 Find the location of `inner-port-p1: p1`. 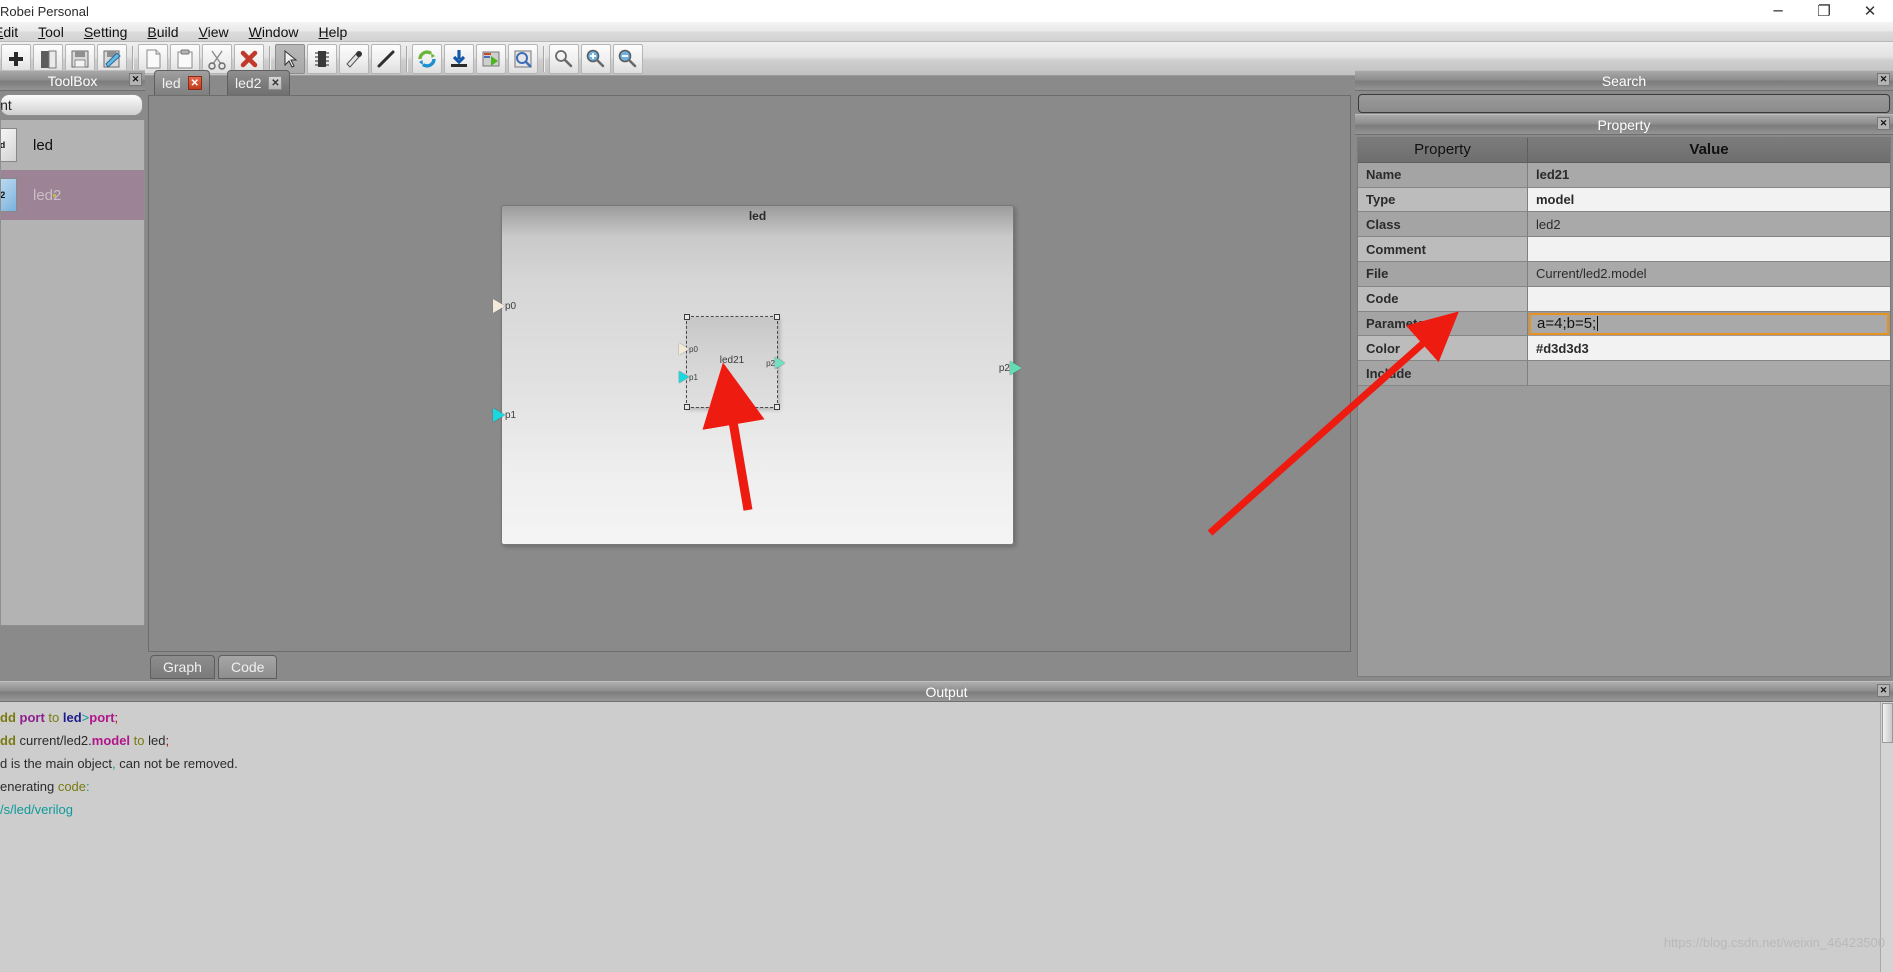

inner-port-p1: p1 is located at coordinates (688, 377).